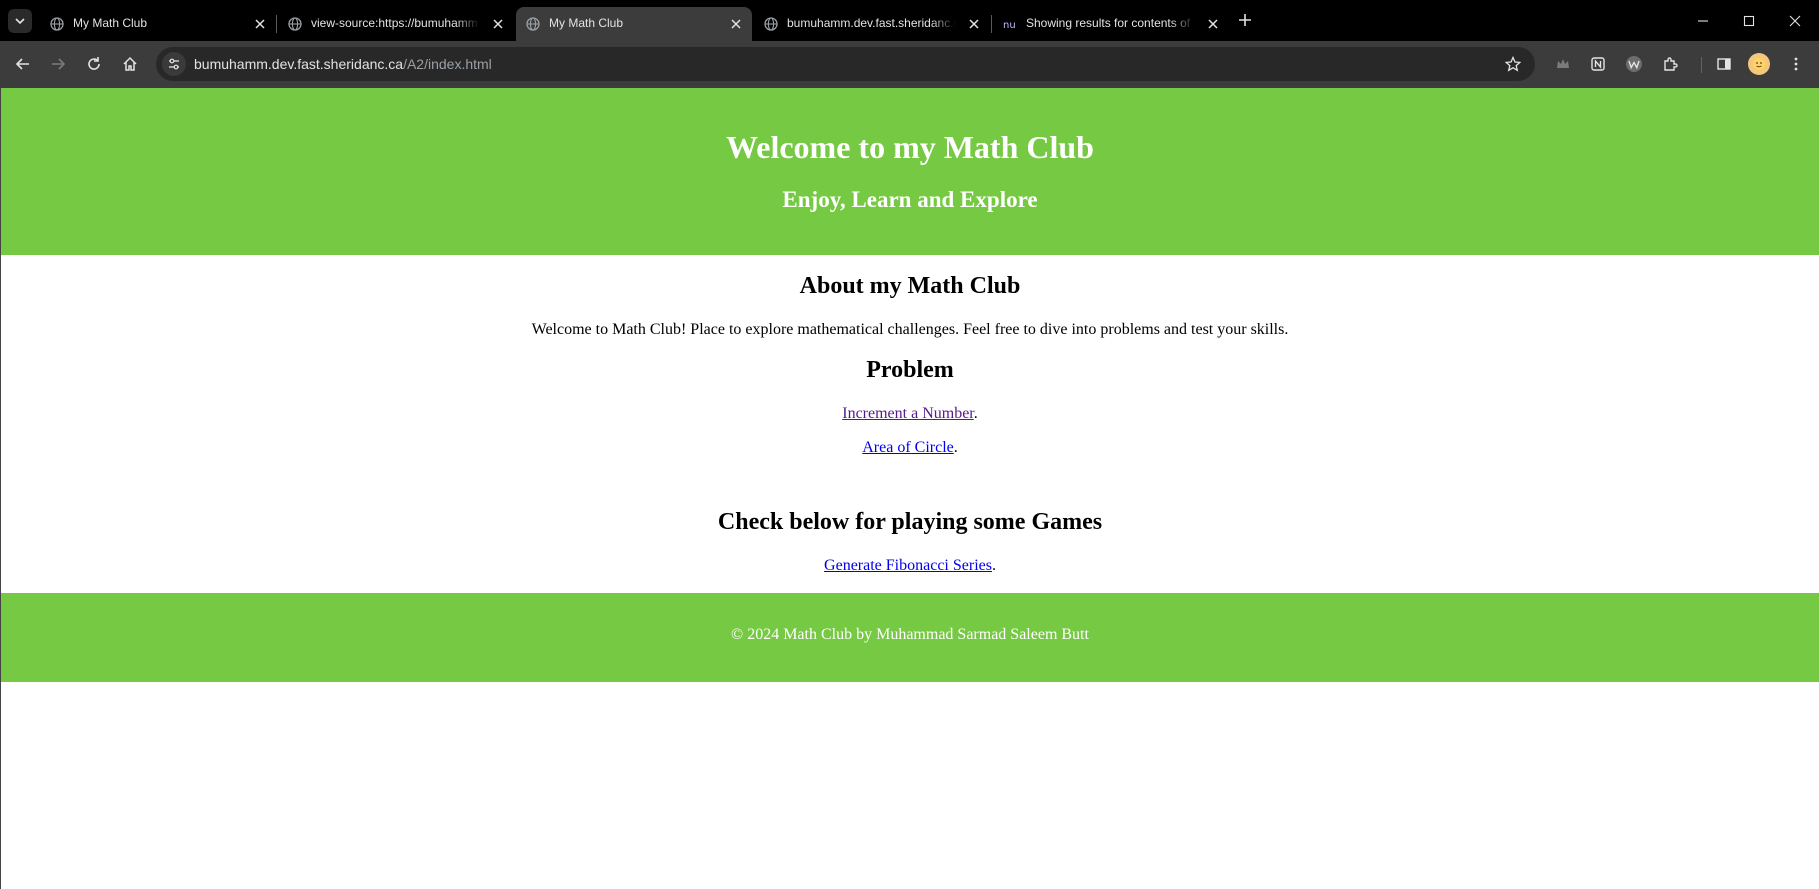 The width and height of the screenshot is (1819, 889). What do you see at coordinates (1108, 23) in the screenshot?
I see `tab-title: Showing results for contents of` at bounding box center [1108, 23].